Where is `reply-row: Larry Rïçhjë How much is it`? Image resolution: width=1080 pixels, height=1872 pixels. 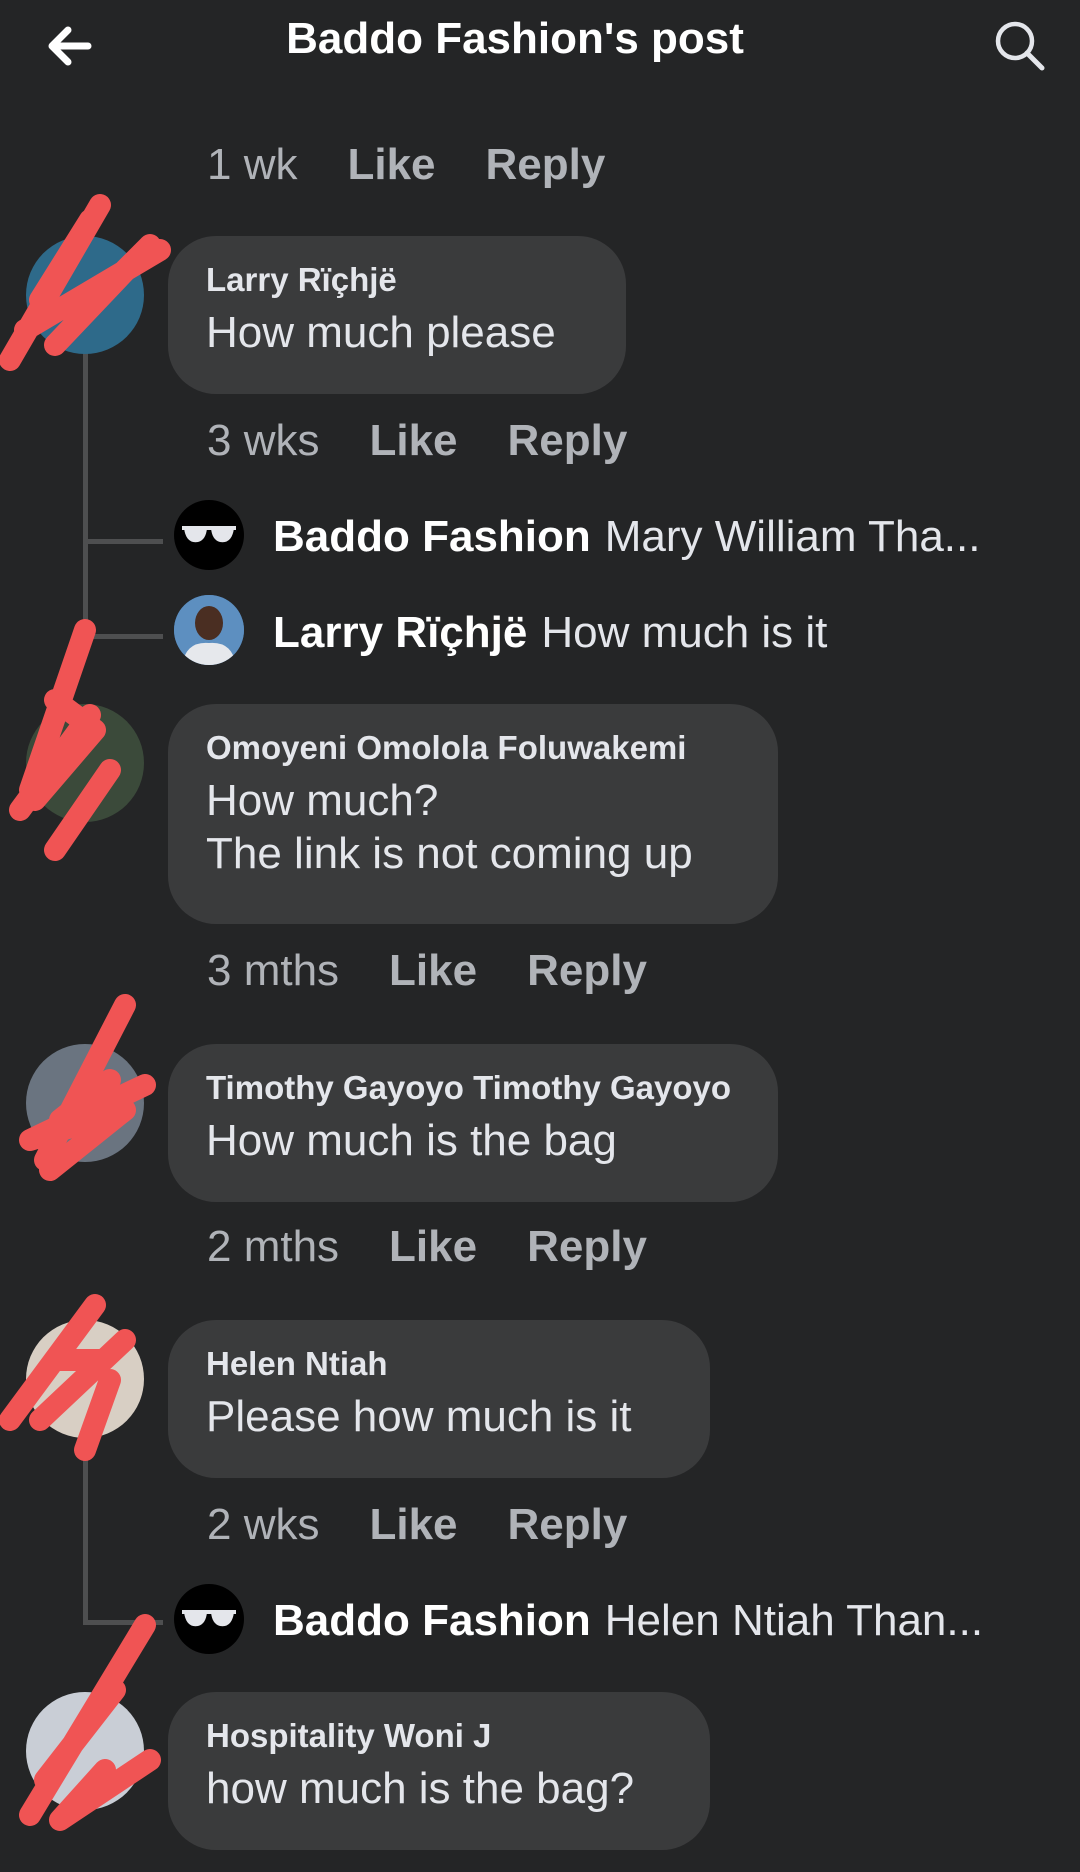
reply-row: Larry Rïçhjë How much is it is located at coordinates (550, 633).